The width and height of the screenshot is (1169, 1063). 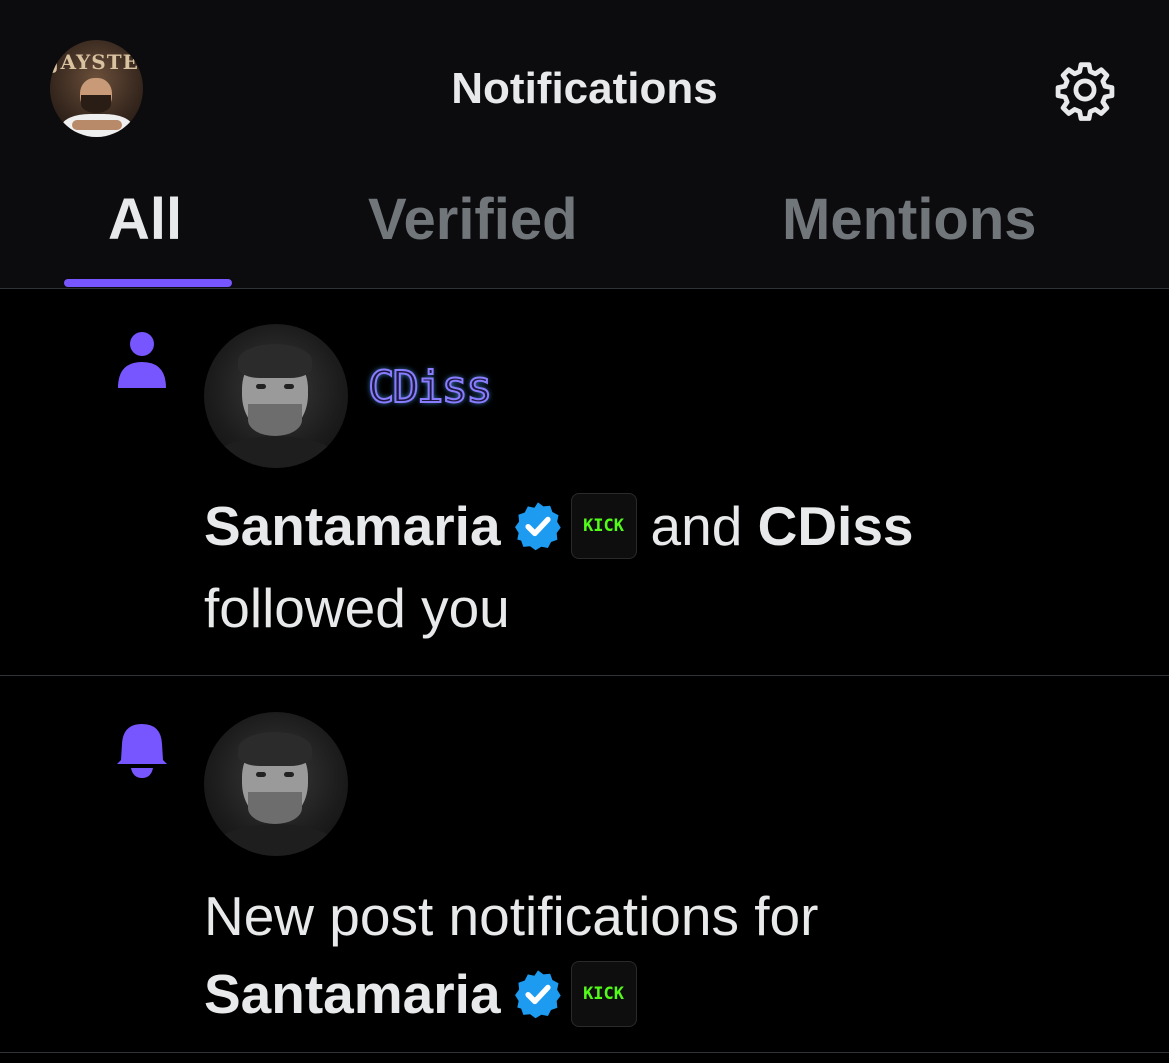 What do you see at coordinates (1085, 90) in the screenshot?
I see `gear-icon` at bounding box center [1085, 90].